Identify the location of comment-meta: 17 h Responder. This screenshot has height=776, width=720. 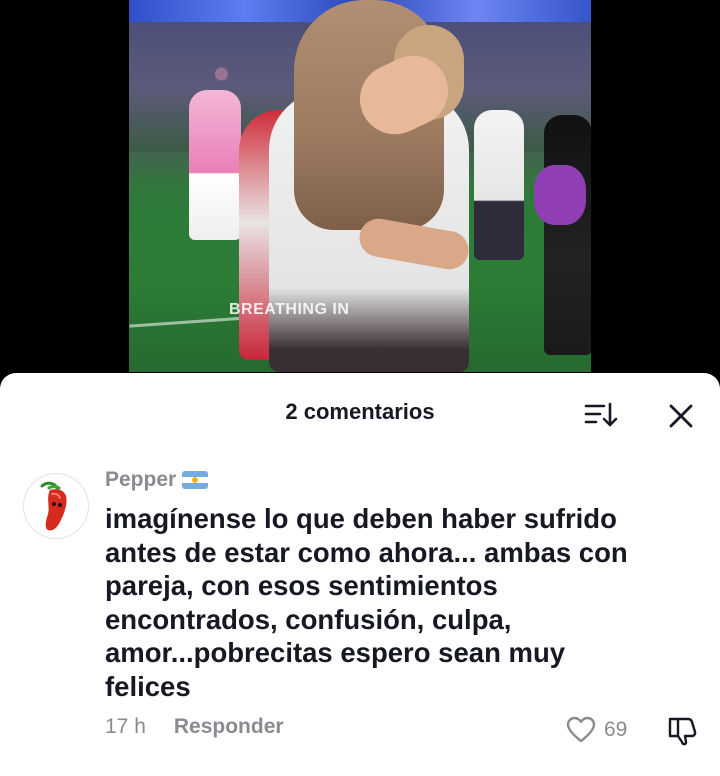
(194, 727).